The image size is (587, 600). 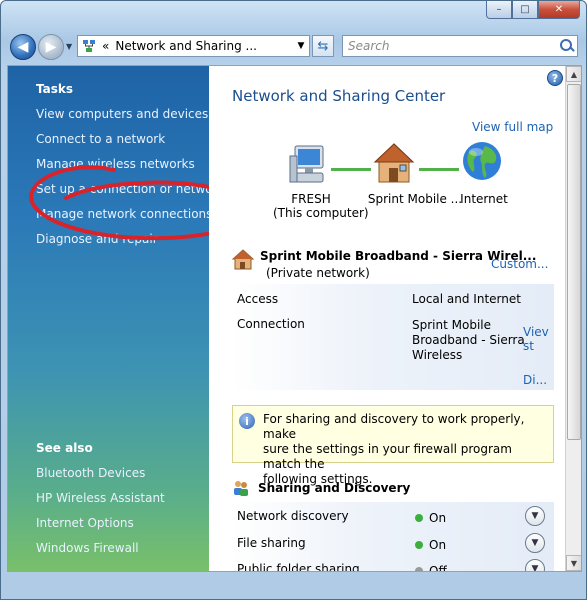 I want to click on computer-icon, so click(x=309, y=165).